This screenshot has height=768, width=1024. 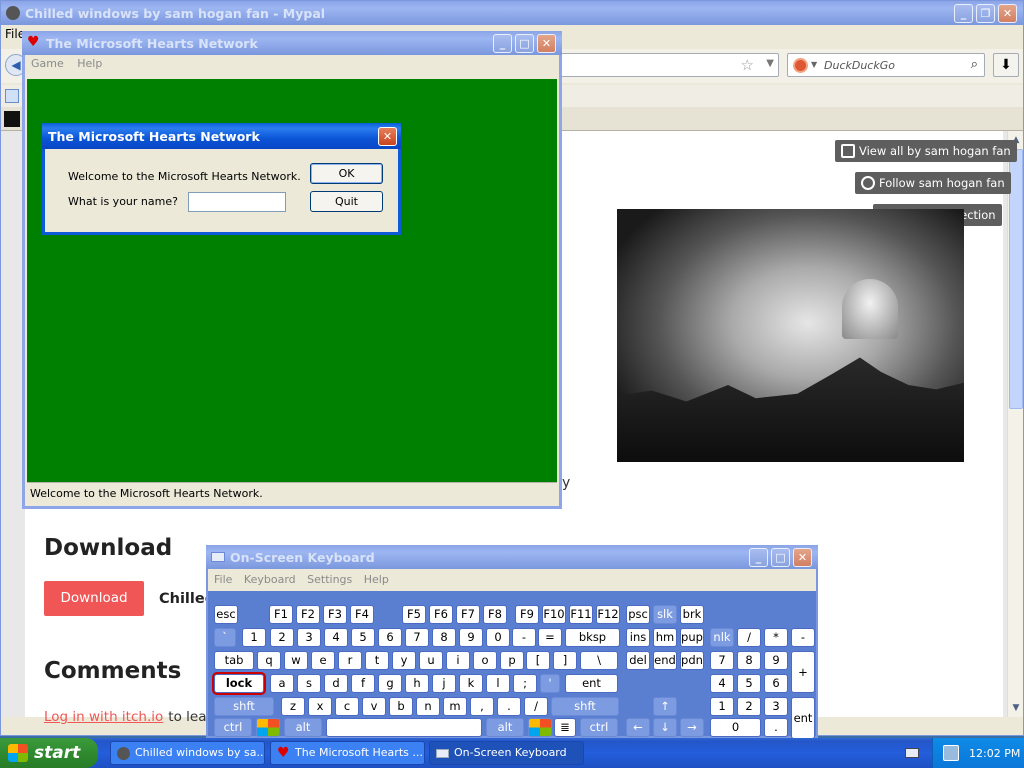 I want to click on key-del: del, so click(x=638, y=660).